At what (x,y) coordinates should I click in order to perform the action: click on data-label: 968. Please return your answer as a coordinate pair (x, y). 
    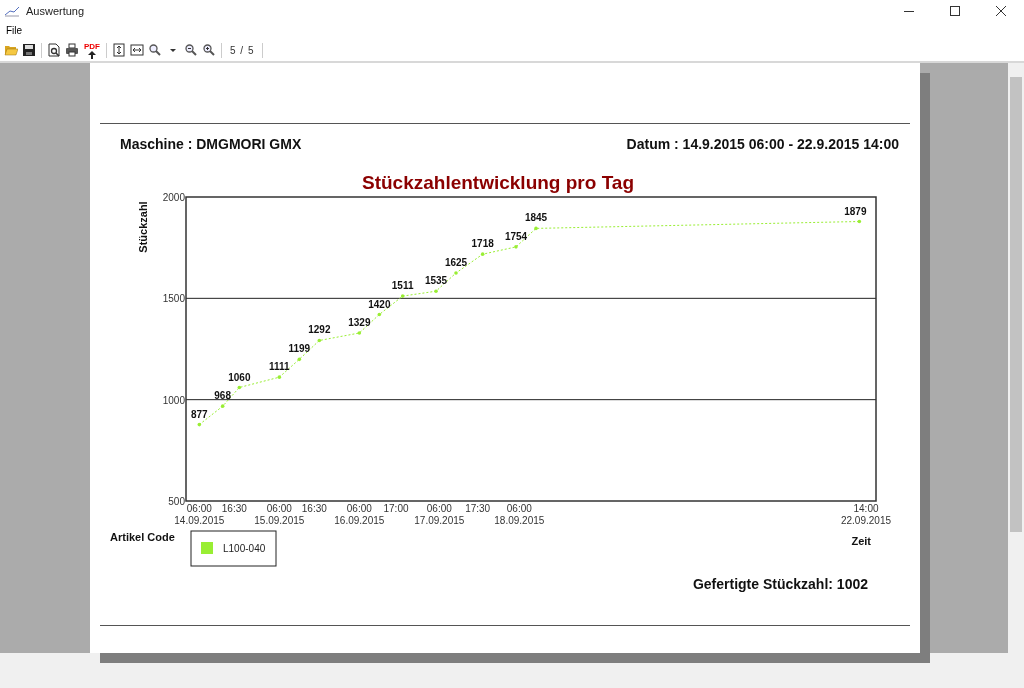
    Looking at the image, I should click on (222, 396).